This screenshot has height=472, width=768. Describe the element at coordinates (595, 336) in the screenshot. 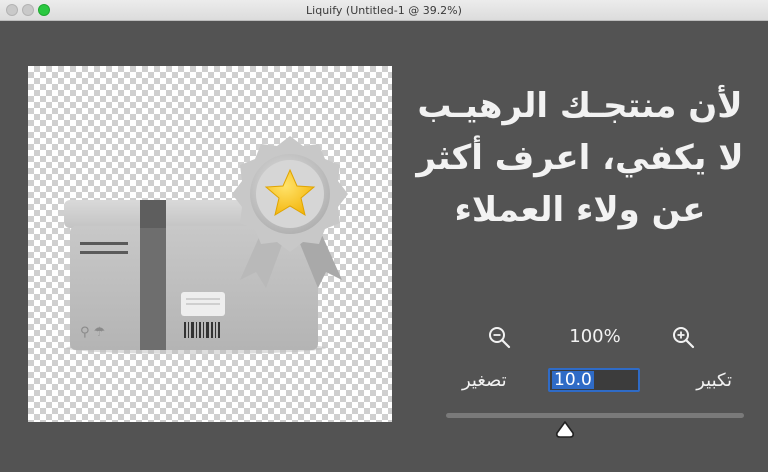

I see `zoom-level: 100%` at that location.